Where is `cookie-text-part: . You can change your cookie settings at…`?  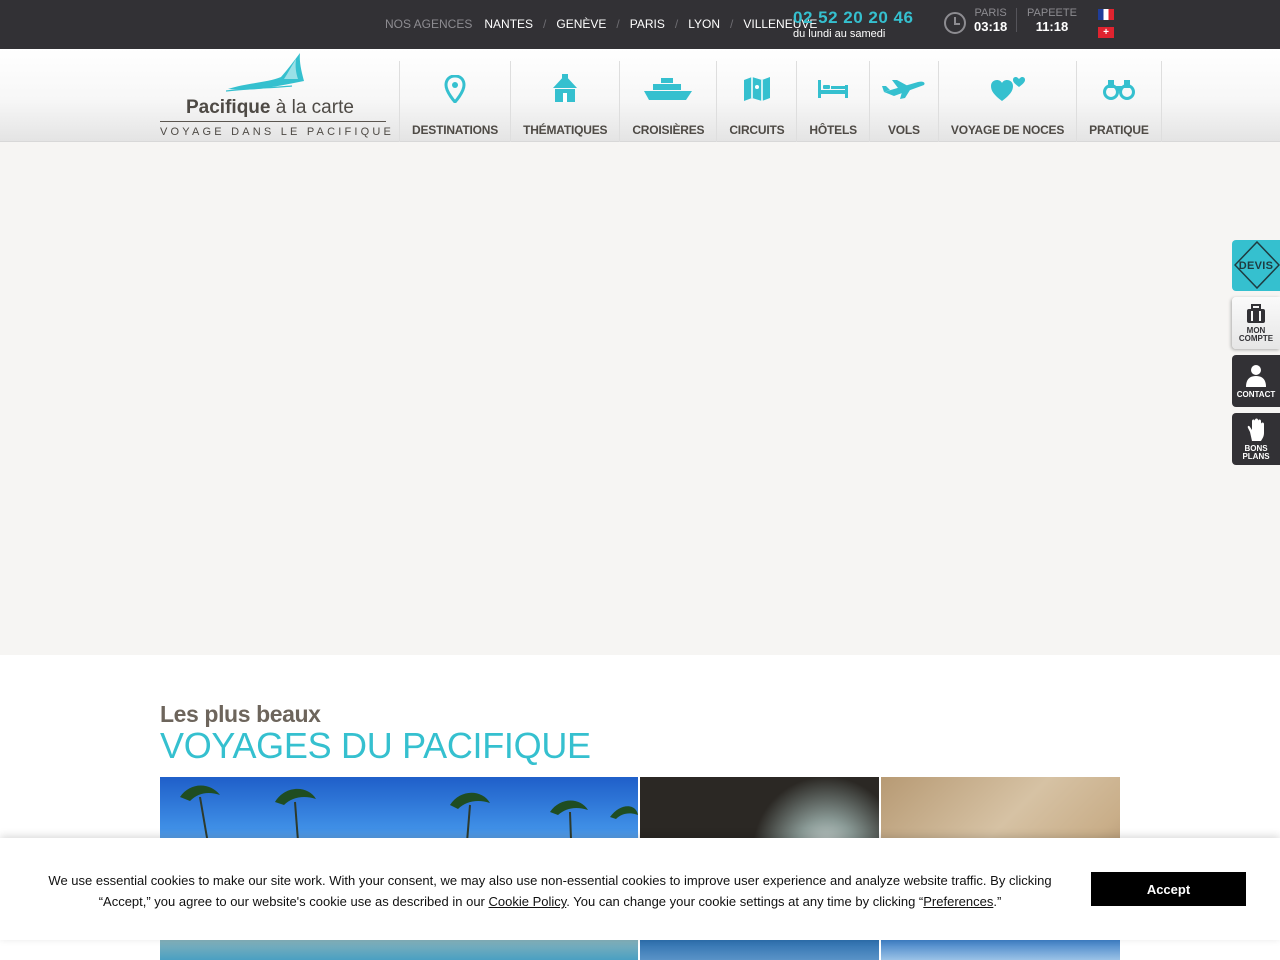 cookie-text-part: . You can change your cookie settings at… is located at coordinates (745, 901).